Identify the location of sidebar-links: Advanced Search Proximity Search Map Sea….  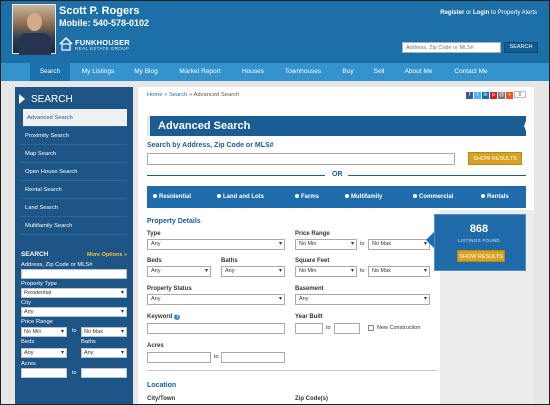
(74, 172).